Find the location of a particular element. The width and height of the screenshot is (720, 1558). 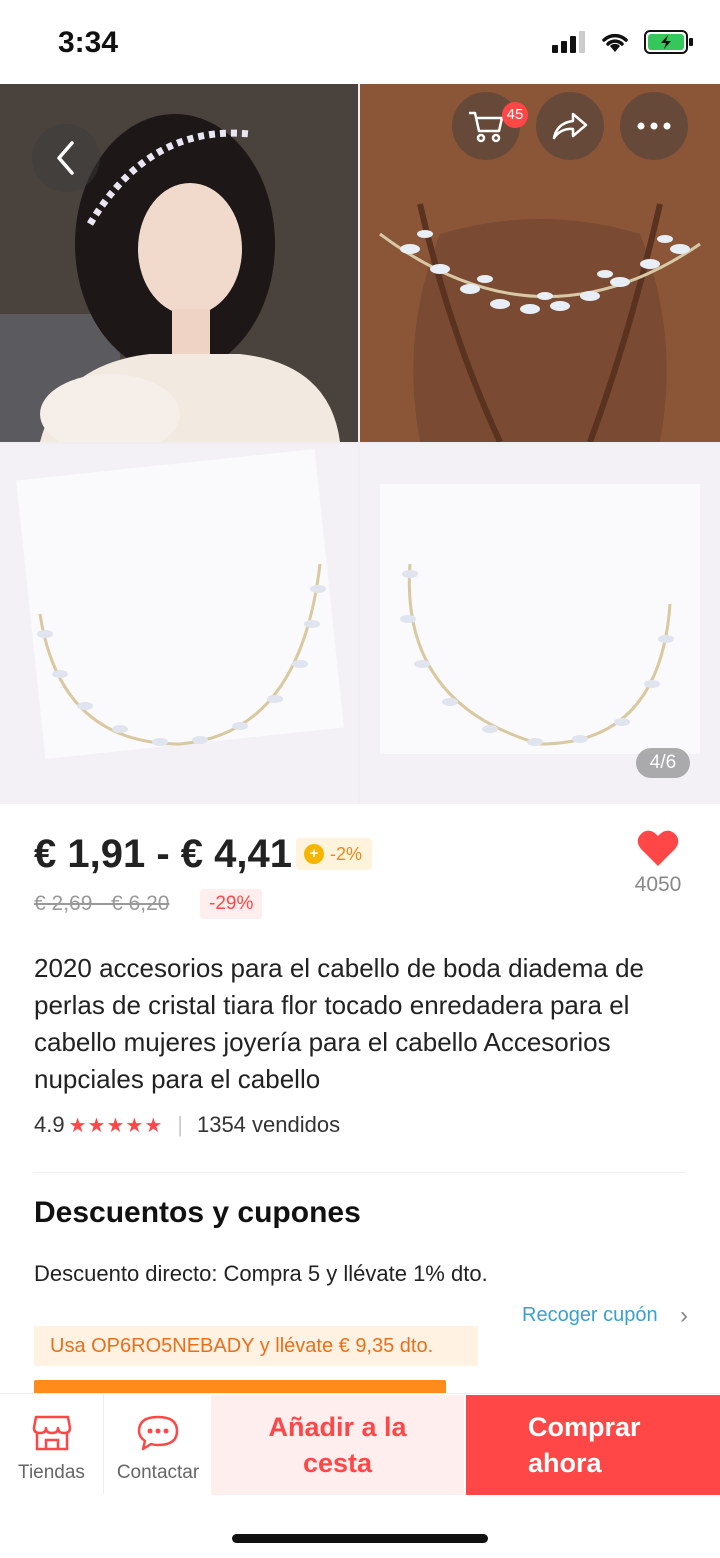

store-icon is located at coordinates (51, 1433).